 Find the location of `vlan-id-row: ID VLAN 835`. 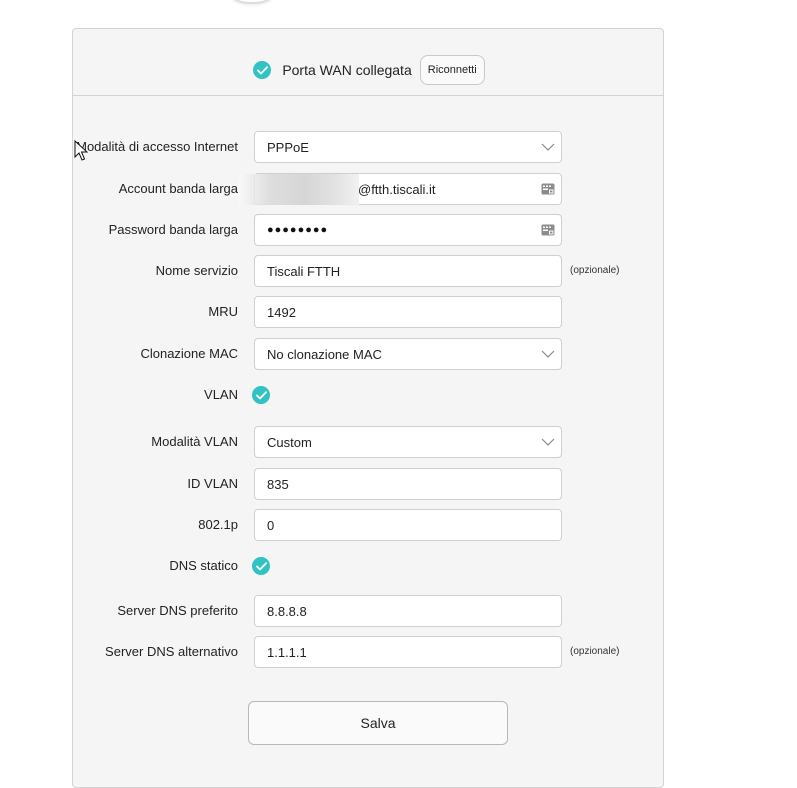

vlan-id-row: ID VLAN 835 is located at coordinates (369, 484).